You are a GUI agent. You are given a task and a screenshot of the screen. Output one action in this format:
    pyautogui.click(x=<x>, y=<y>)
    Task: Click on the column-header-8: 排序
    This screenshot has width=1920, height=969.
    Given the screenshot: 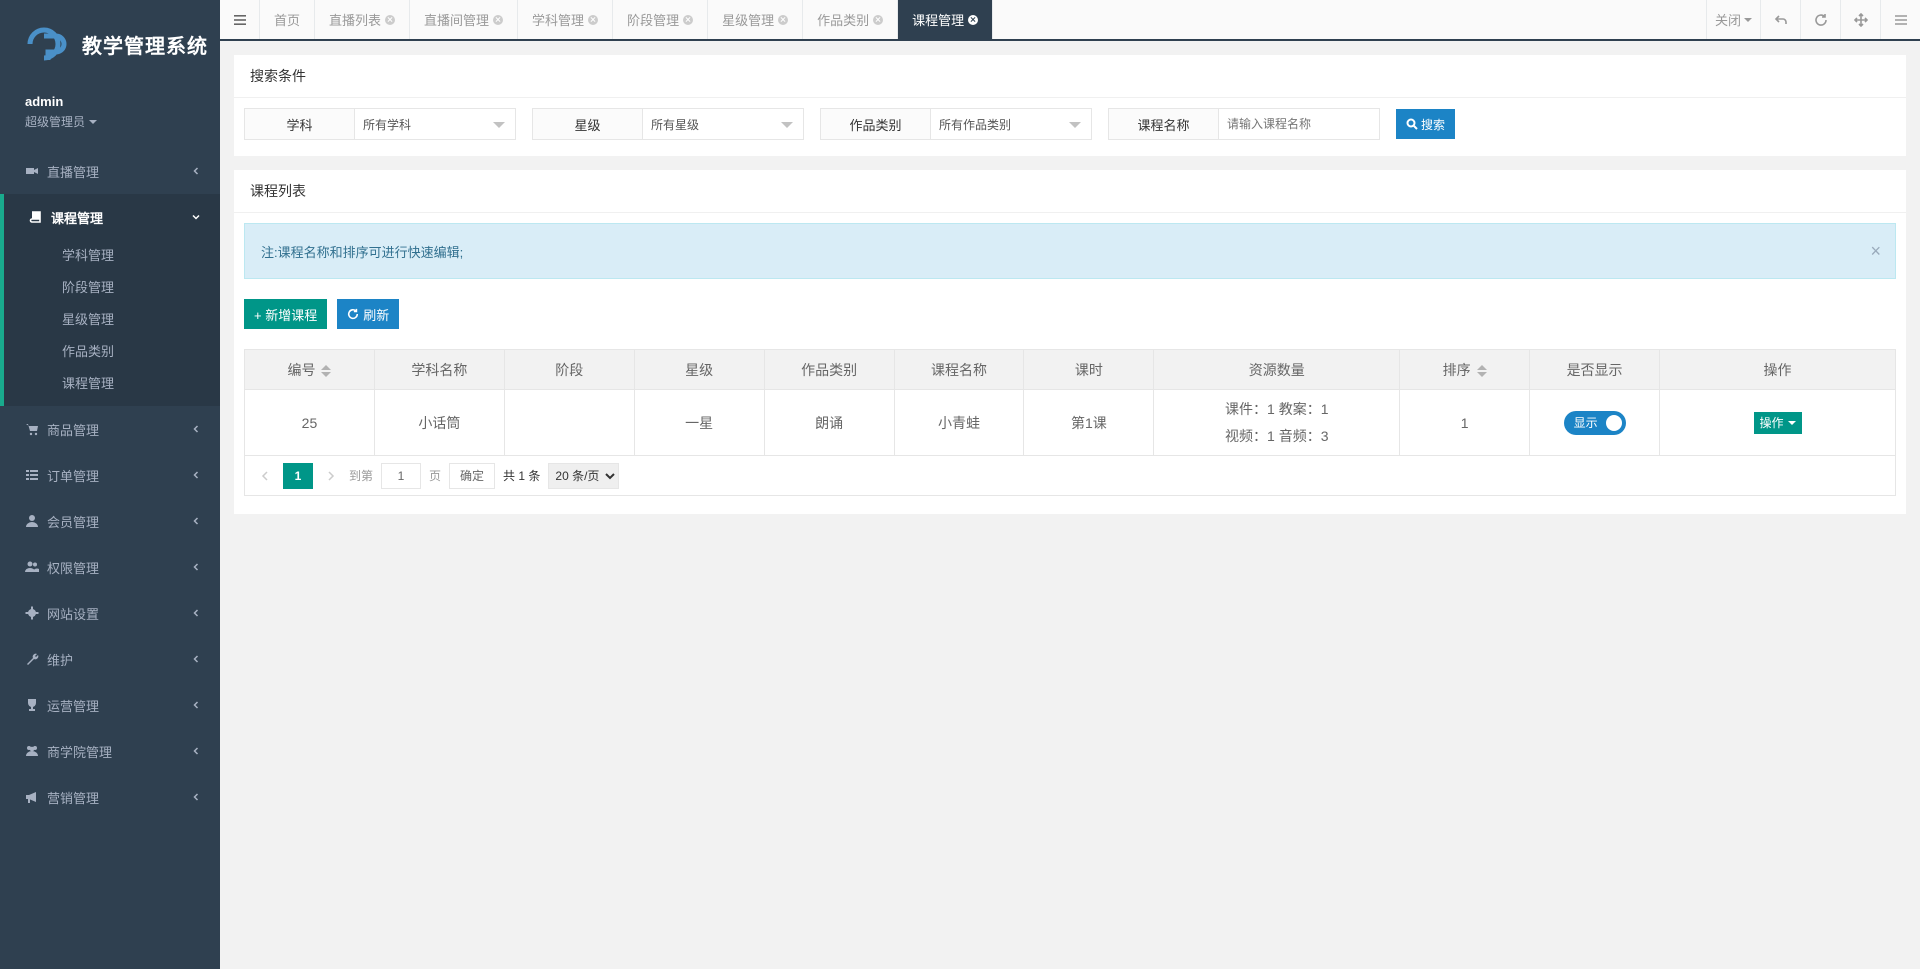 What is the action you would take?
    pyautogui.click(x=1465, y=369)
    